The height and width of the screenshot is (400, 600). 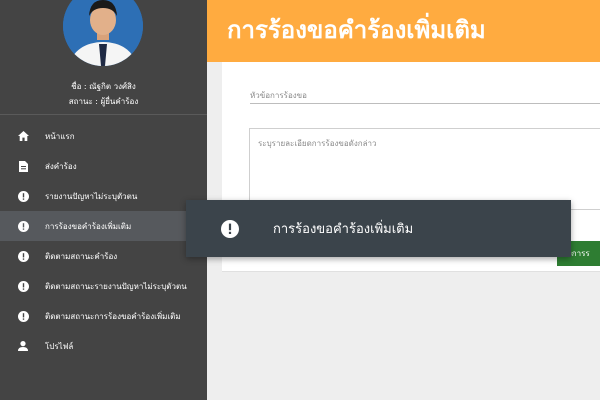 I want to click on sidebar-item-label: โปรไฟล์, so click(x=59, y=346).